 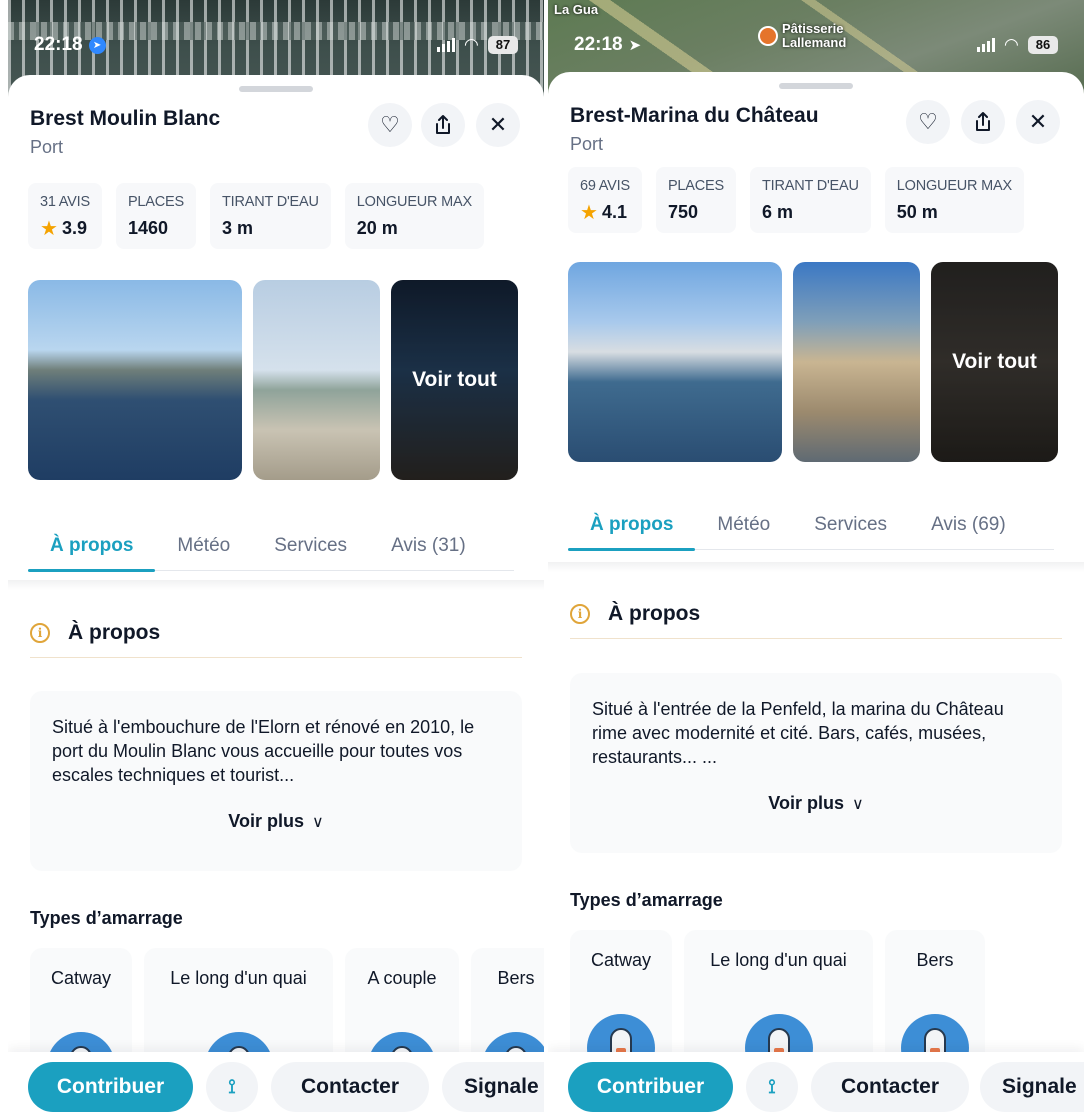 What do you see at coordinates (695, 200) in the screenshot?
I see `stat-places: PLACES 750` at bounding box center [695, 200].